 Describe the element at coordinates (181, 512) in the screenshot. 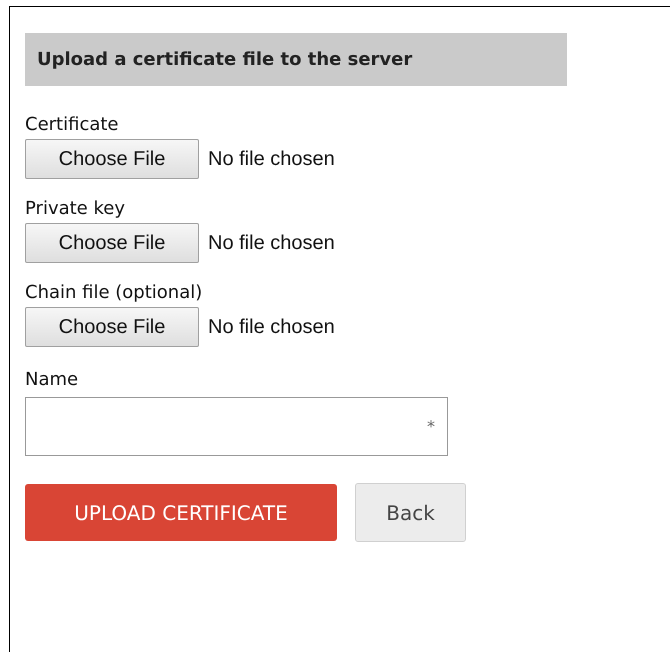

I see `upload-button: UPLOAD CERTIFICATE` at that location.